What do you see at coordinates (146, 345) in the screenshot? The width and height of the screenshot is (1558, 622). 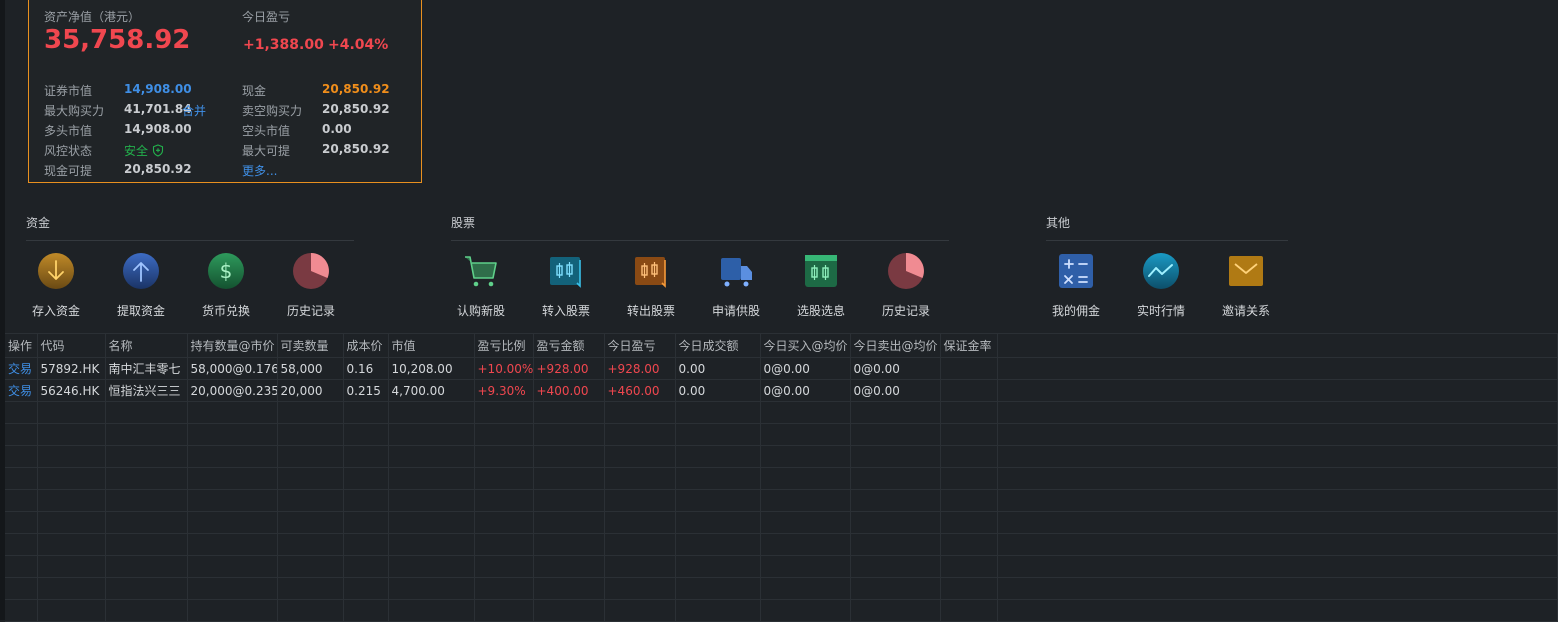 I see `col-header-name: 名称` at bounding box center [146, 345].